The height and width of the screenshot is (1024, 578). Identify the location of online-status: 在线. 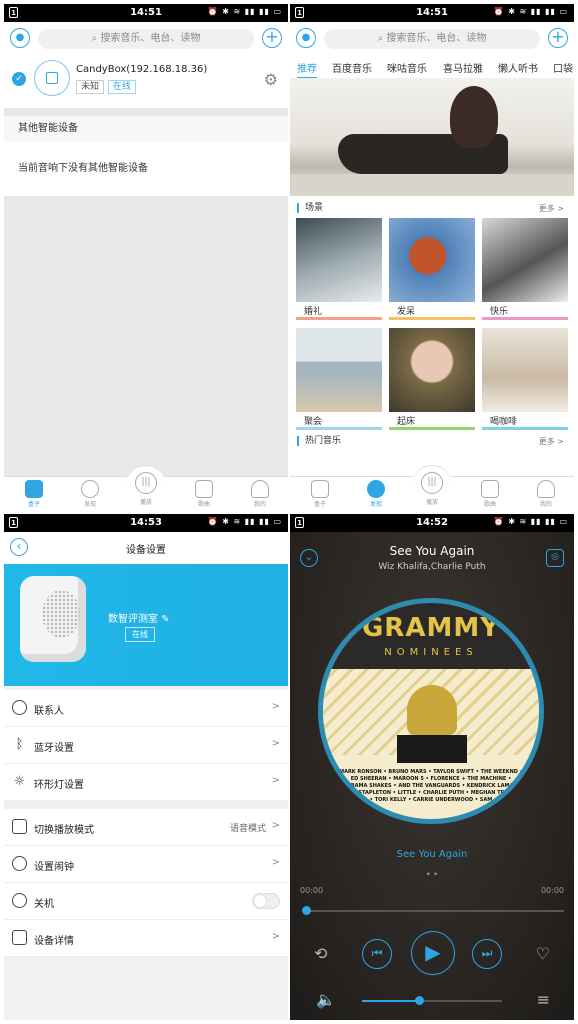
(140, 634).